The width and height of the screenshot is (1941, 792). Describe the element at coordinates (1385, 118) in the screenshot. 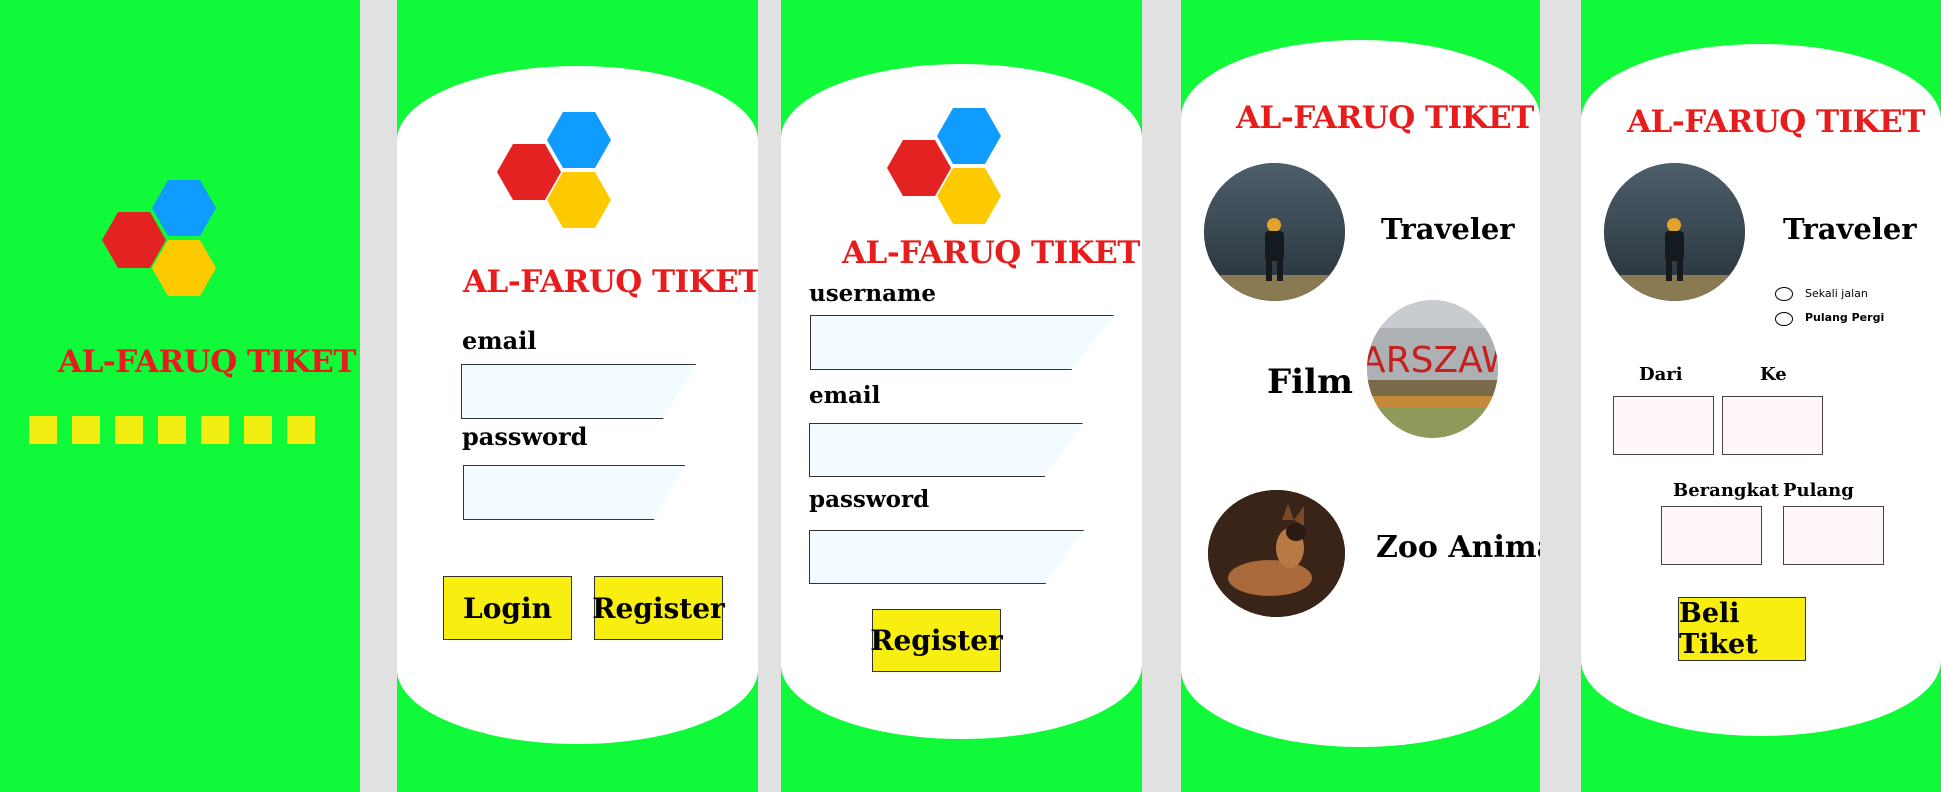

I see `category-title: AL-FARUQ TIKET` at that location.